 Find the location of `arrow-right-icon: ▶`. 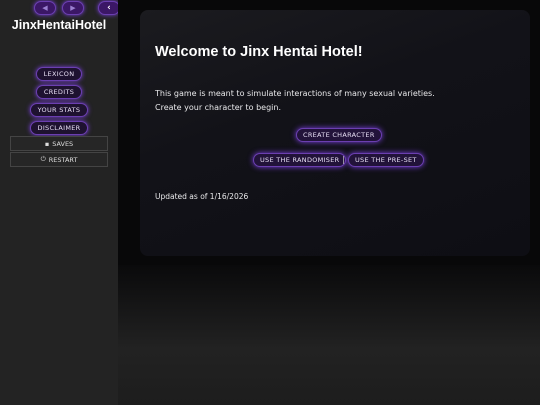

arrow-right-icon: ▶ is located at coordinates (73, 7).